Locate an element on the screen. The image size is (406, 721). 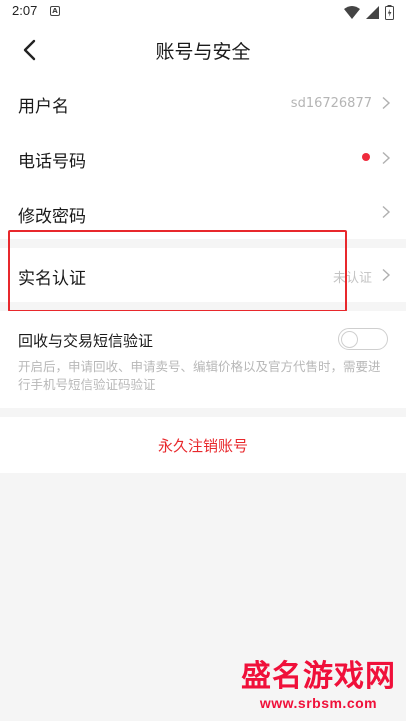
row-realname: 实名认证 未认证 is located at coordinates (203, 275).